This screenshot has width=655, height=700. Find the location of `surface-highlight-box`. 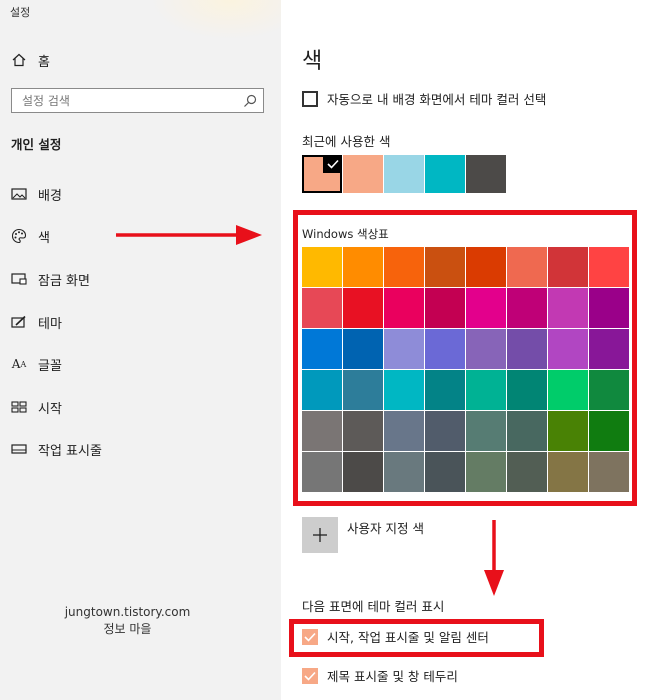

surface-highlight-box is located at coordinates (416, 638).